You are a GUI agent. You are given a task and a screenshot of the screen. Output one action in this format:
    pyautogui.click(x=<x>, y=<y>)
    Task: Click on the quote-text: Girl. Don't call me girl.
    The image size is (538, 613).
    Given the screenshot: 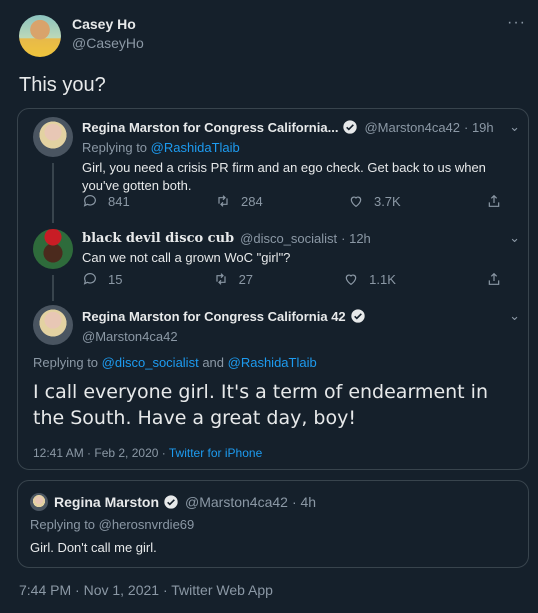 What is the action you would take?
    pyautogui.click(x=93, y=547)
    